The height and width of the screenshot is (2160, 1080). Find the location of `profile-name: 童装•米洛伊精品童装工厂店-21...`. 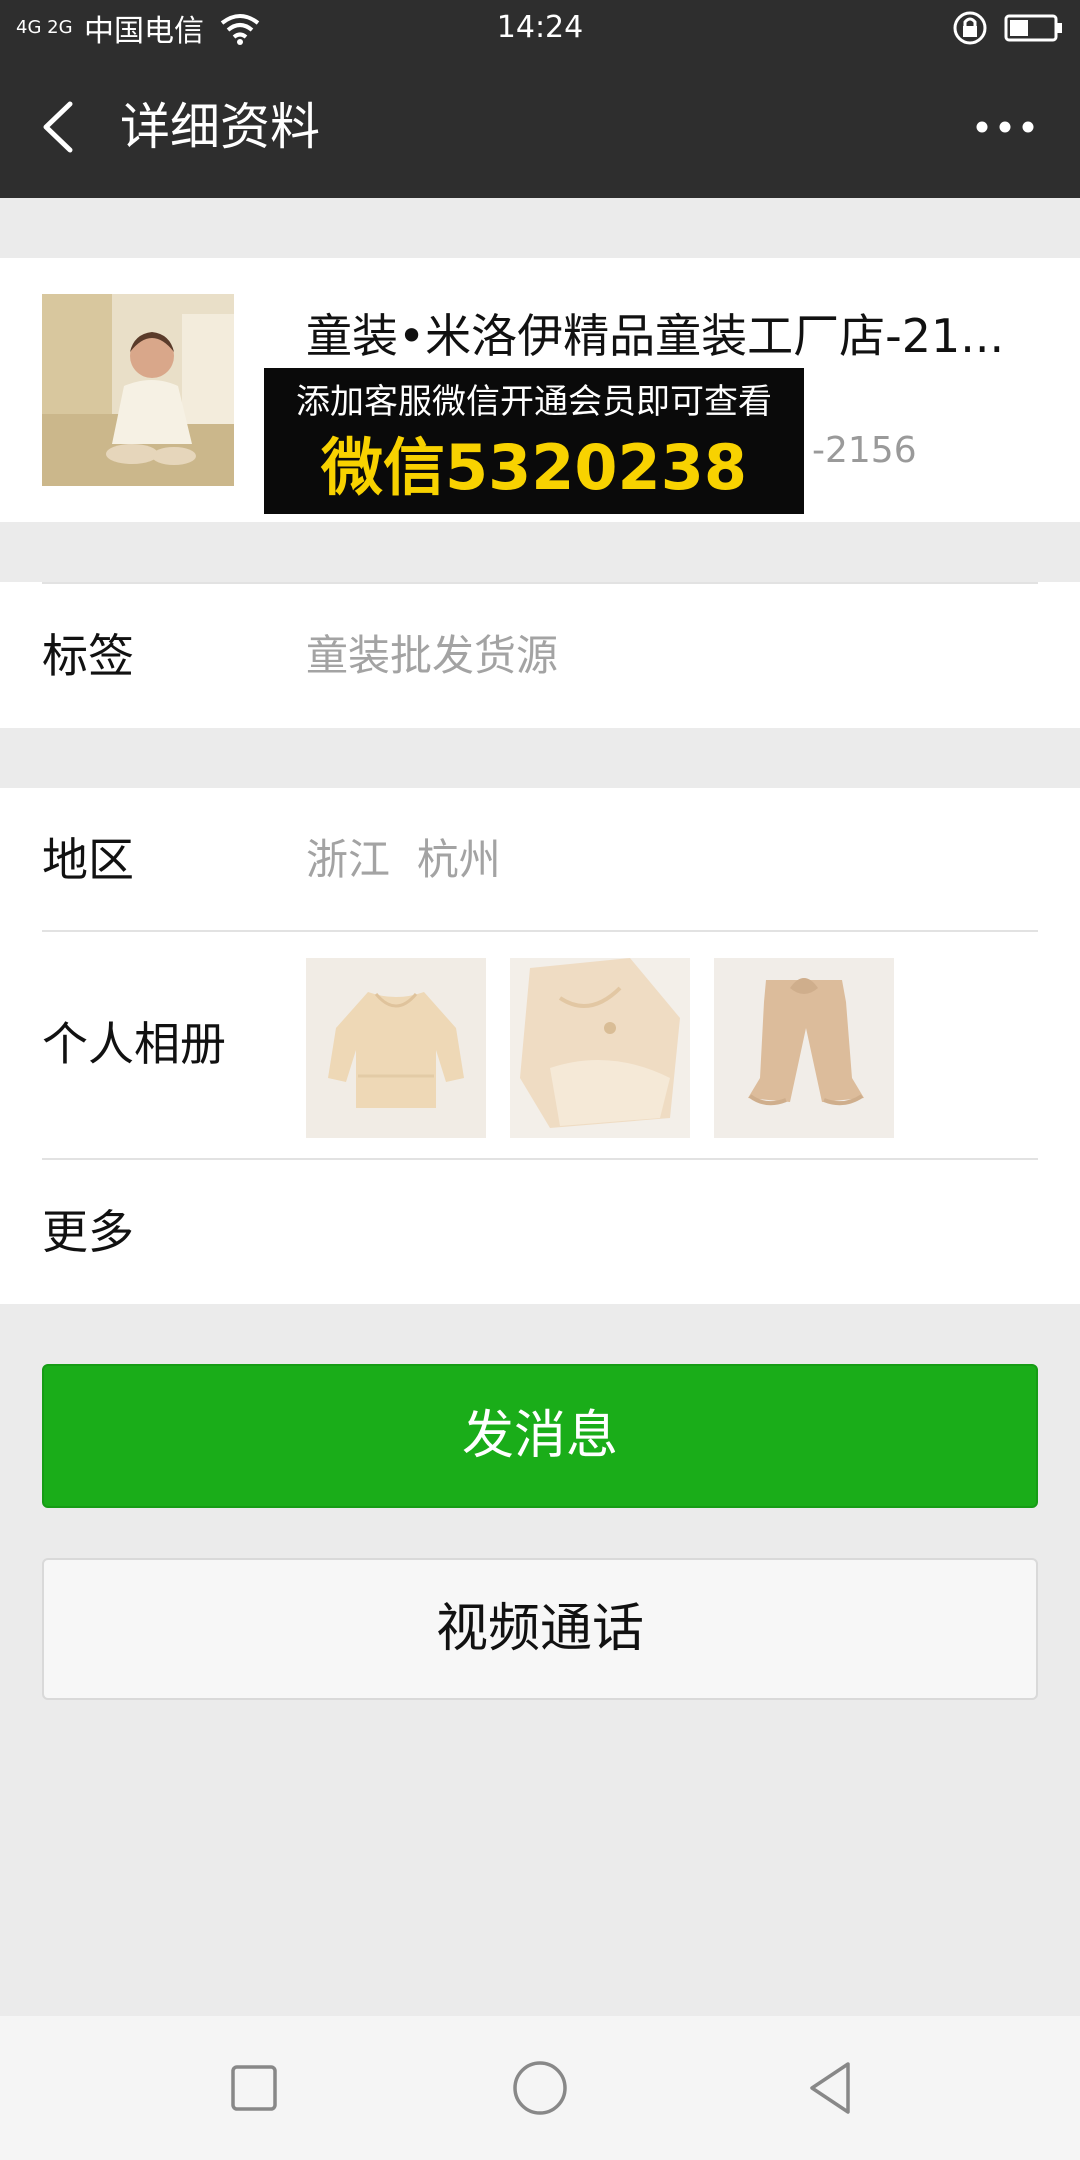

profile-name: 童装•米洛伊精品童装工厂店-21... is located at coordinates (655, 336).